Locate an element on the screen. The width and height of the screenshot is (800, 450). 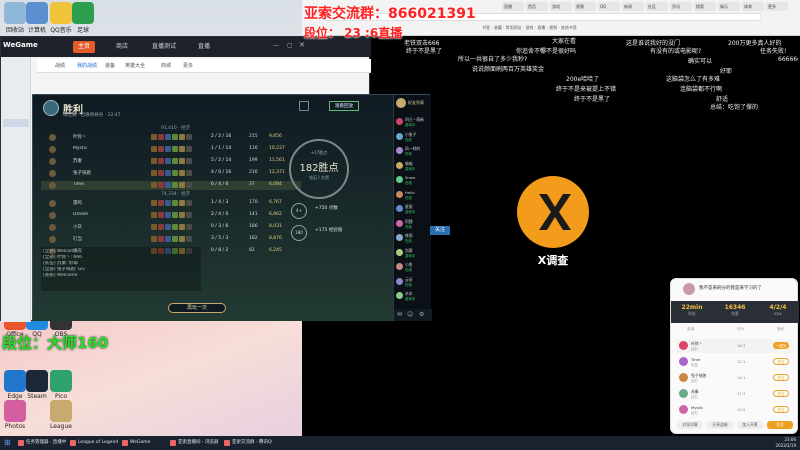
friend-item: 喵喵 游戏中 is located at coordinates (414, 166).